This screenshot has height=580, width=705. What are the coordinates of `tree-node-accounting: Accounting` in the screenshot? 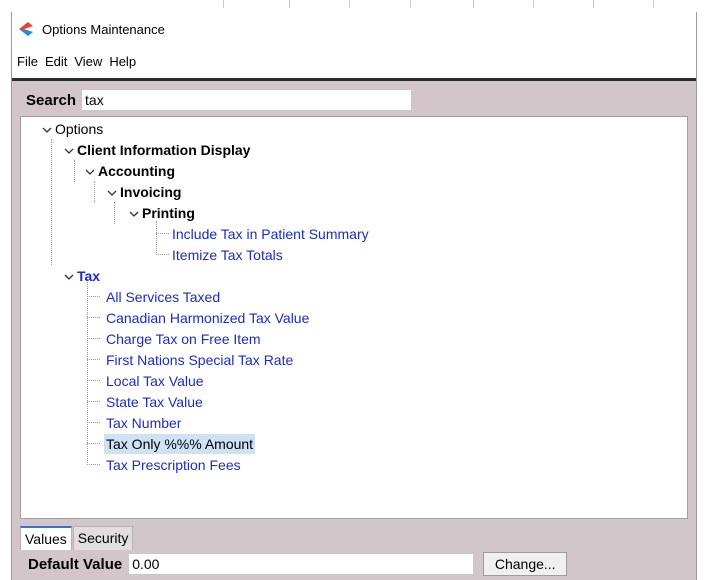 It's located at (136, 171).